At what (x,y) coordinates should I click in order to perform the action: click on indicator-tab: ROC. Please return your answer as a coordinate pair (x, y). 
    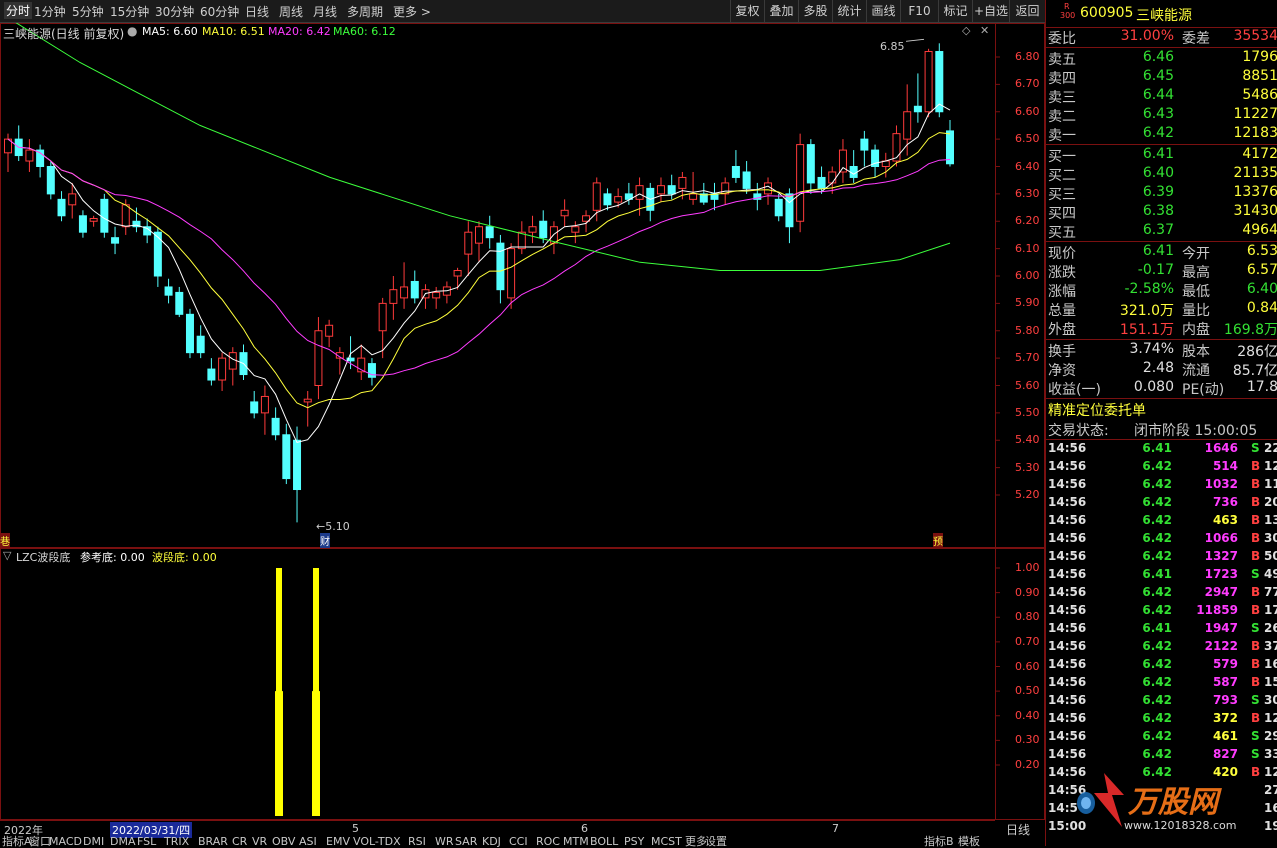
    Looking at the image, I should click on (548, 842).